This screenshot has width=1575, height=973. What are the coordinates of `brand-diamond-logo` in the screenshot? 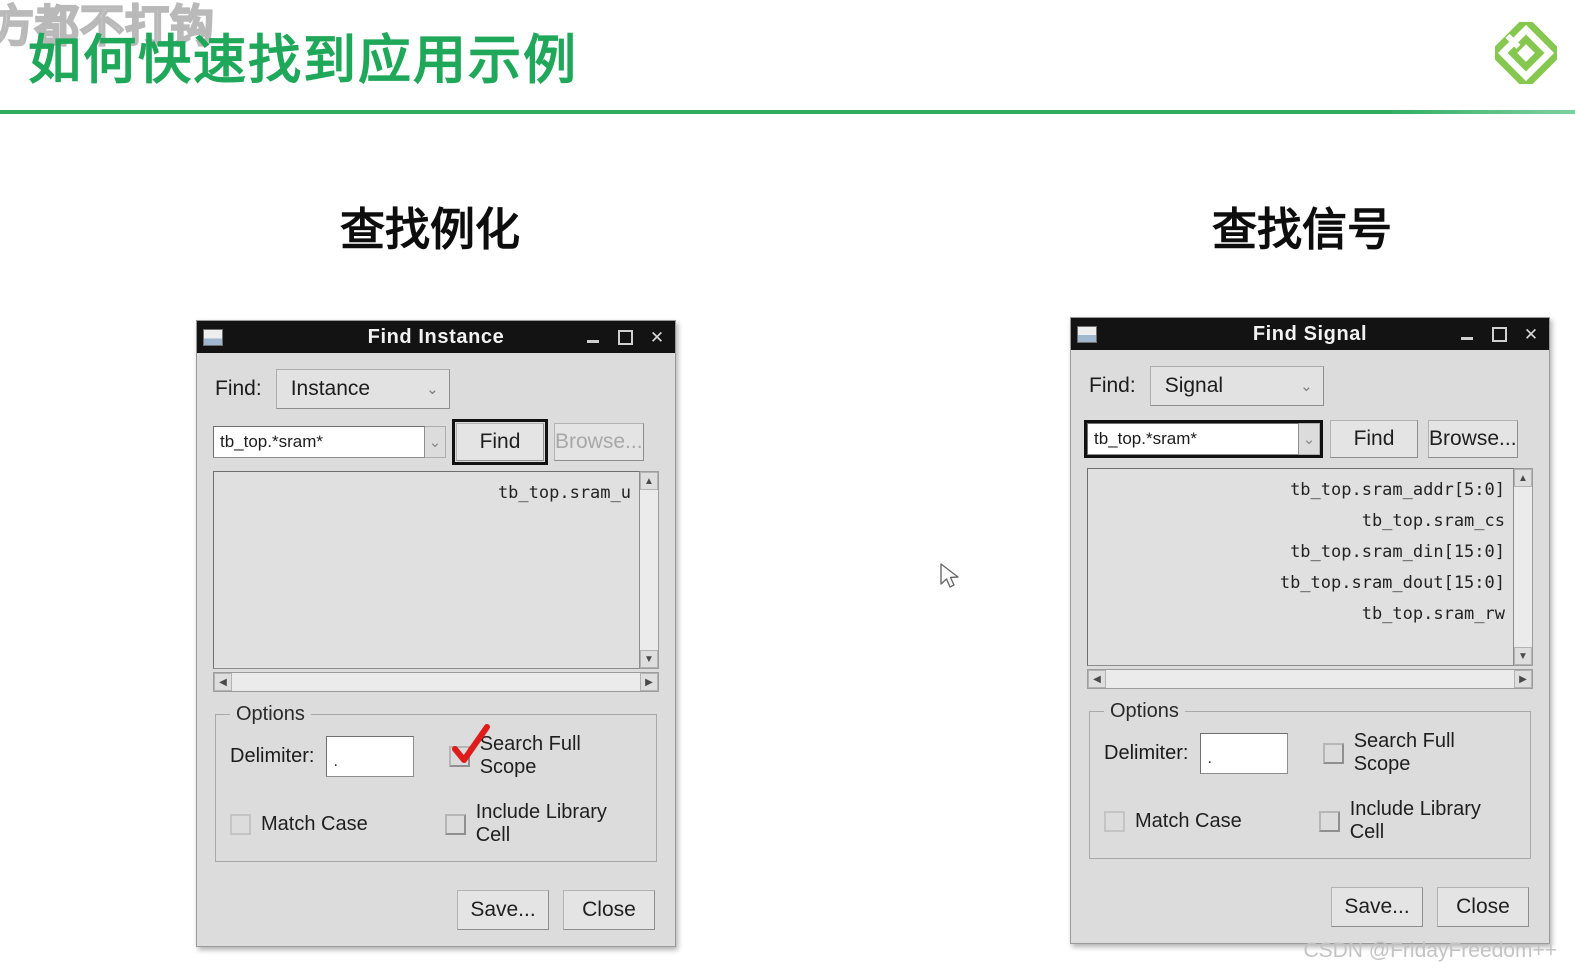 It's located at (1526, 53).